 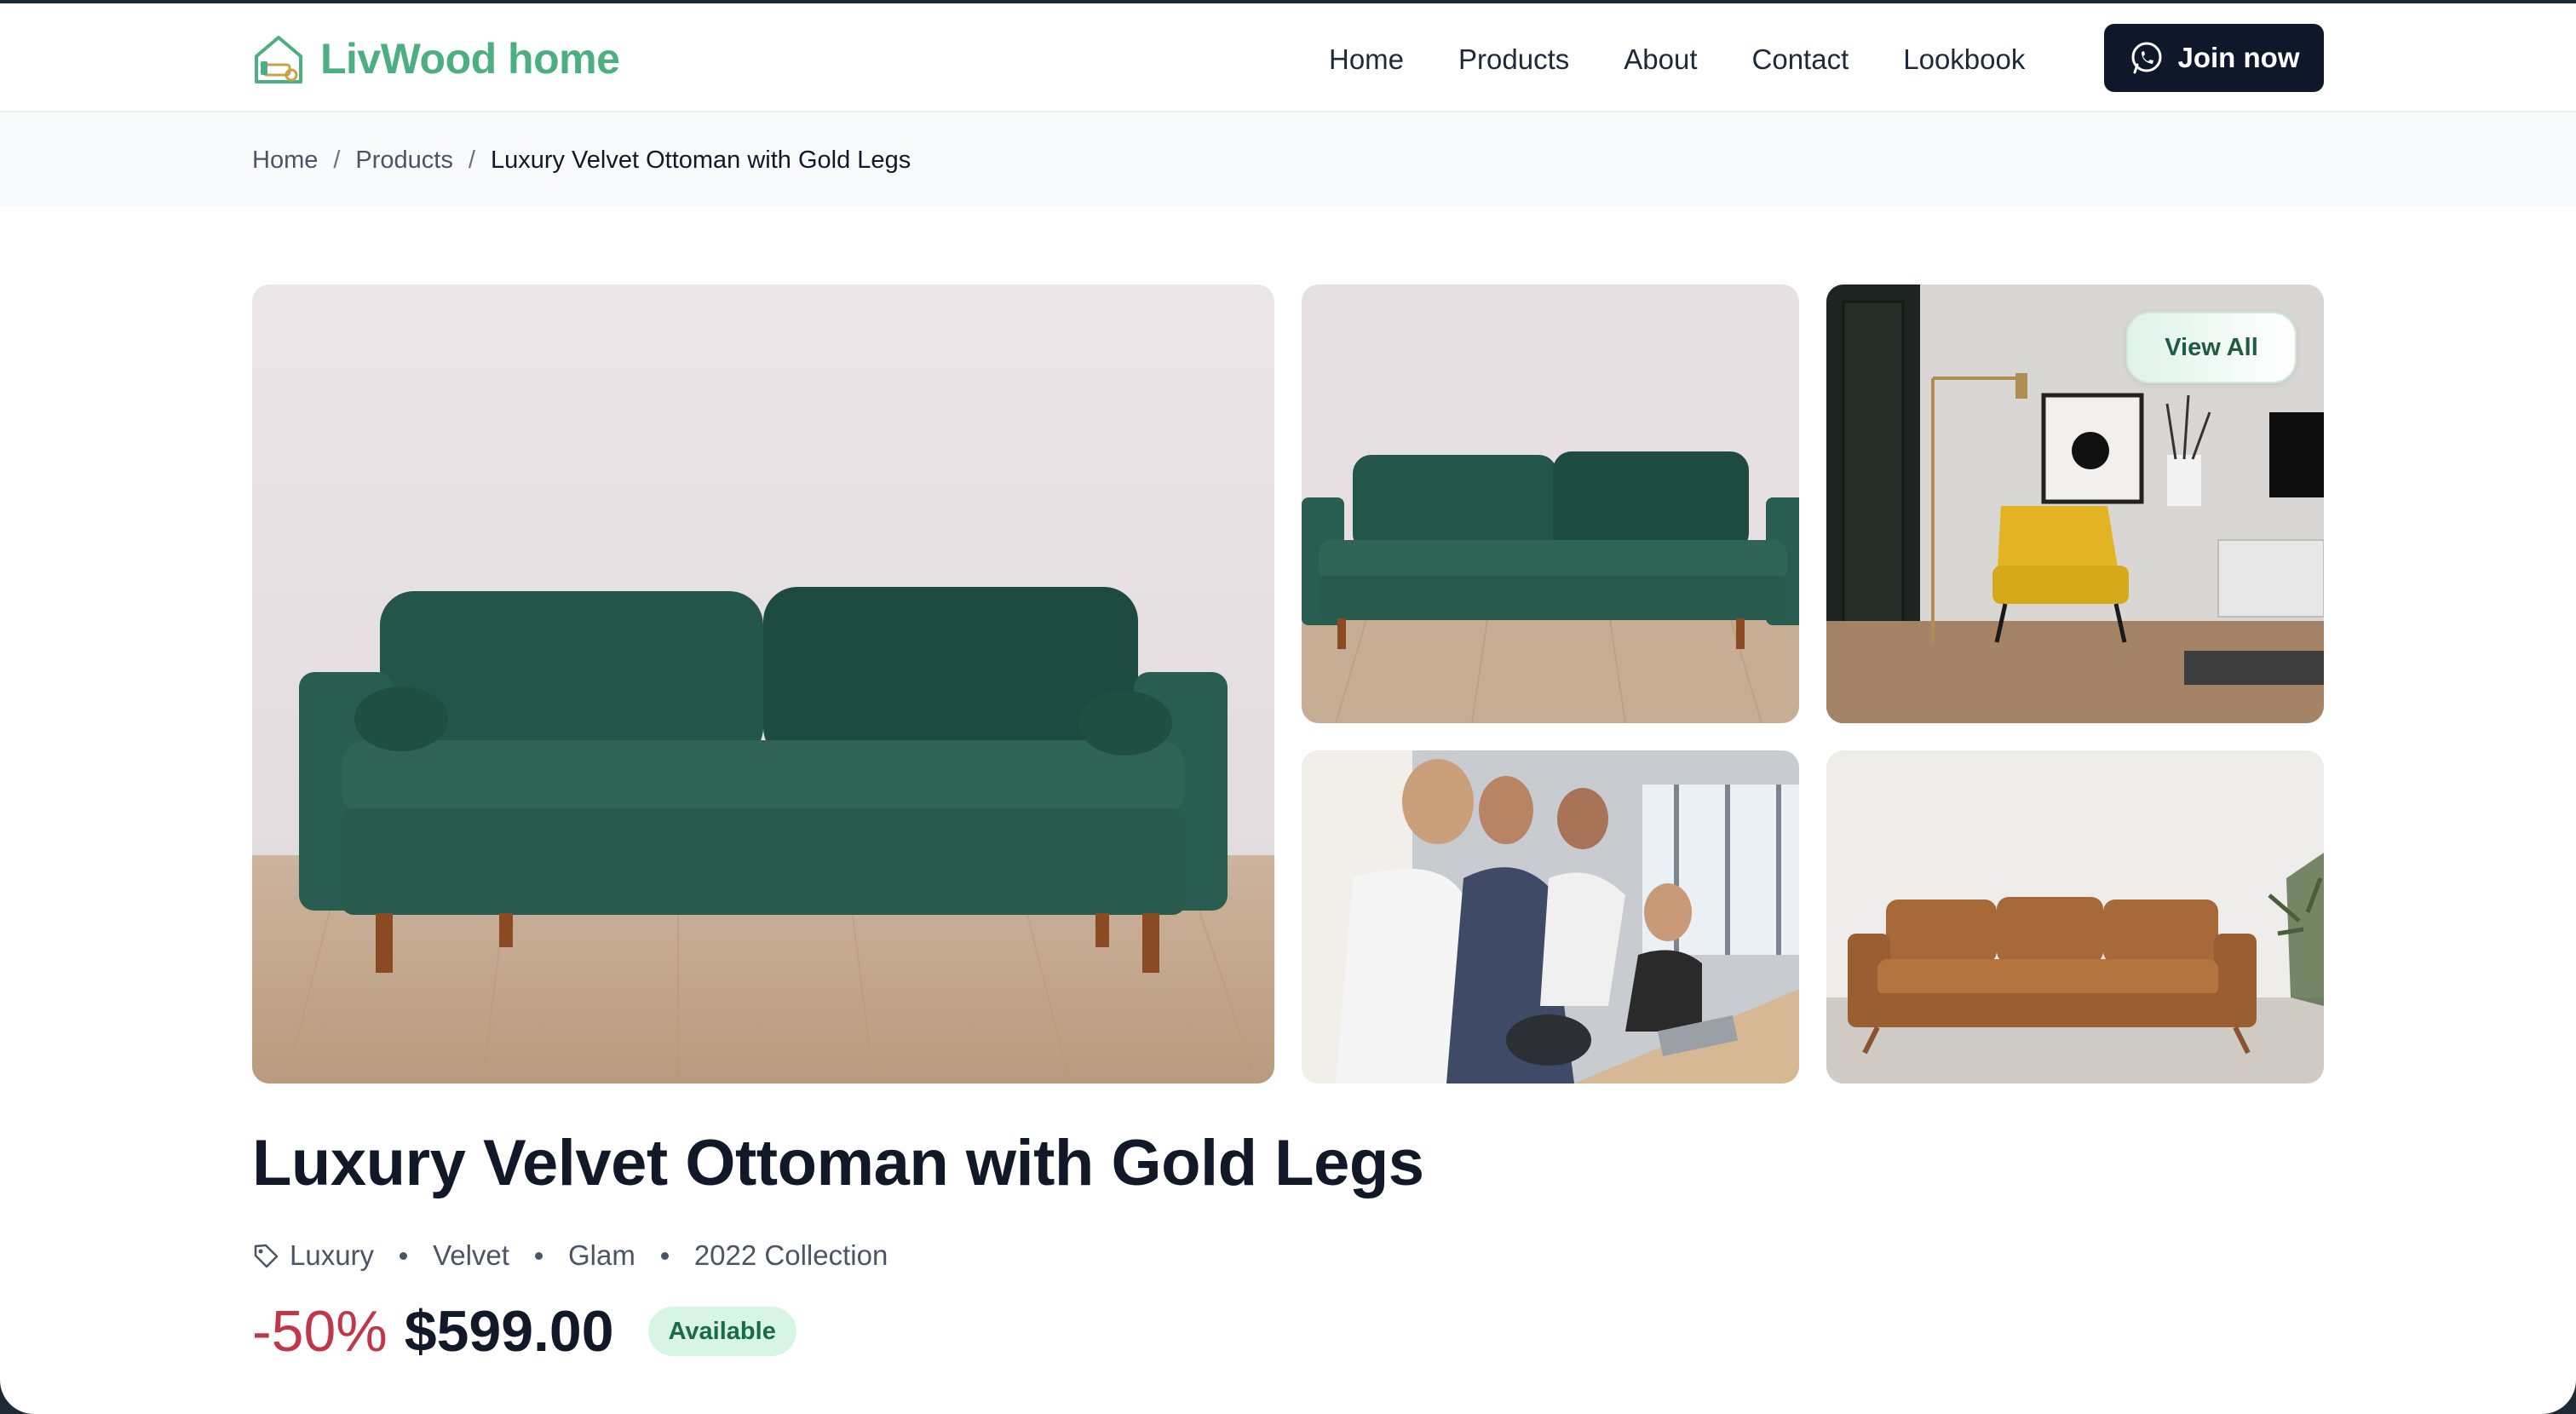 What do you see at coordinates (2238, 57) in the screenshot?
I see `join-now-label: Join now` at bounding box center [2238, 57].